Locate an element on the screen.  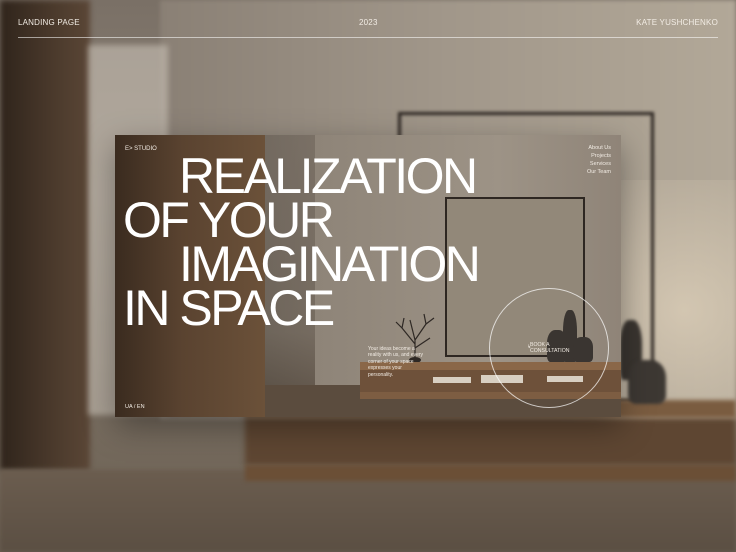
book-consultation-label: BOOK A CONSULTATION is located at coordinates (549, 348).